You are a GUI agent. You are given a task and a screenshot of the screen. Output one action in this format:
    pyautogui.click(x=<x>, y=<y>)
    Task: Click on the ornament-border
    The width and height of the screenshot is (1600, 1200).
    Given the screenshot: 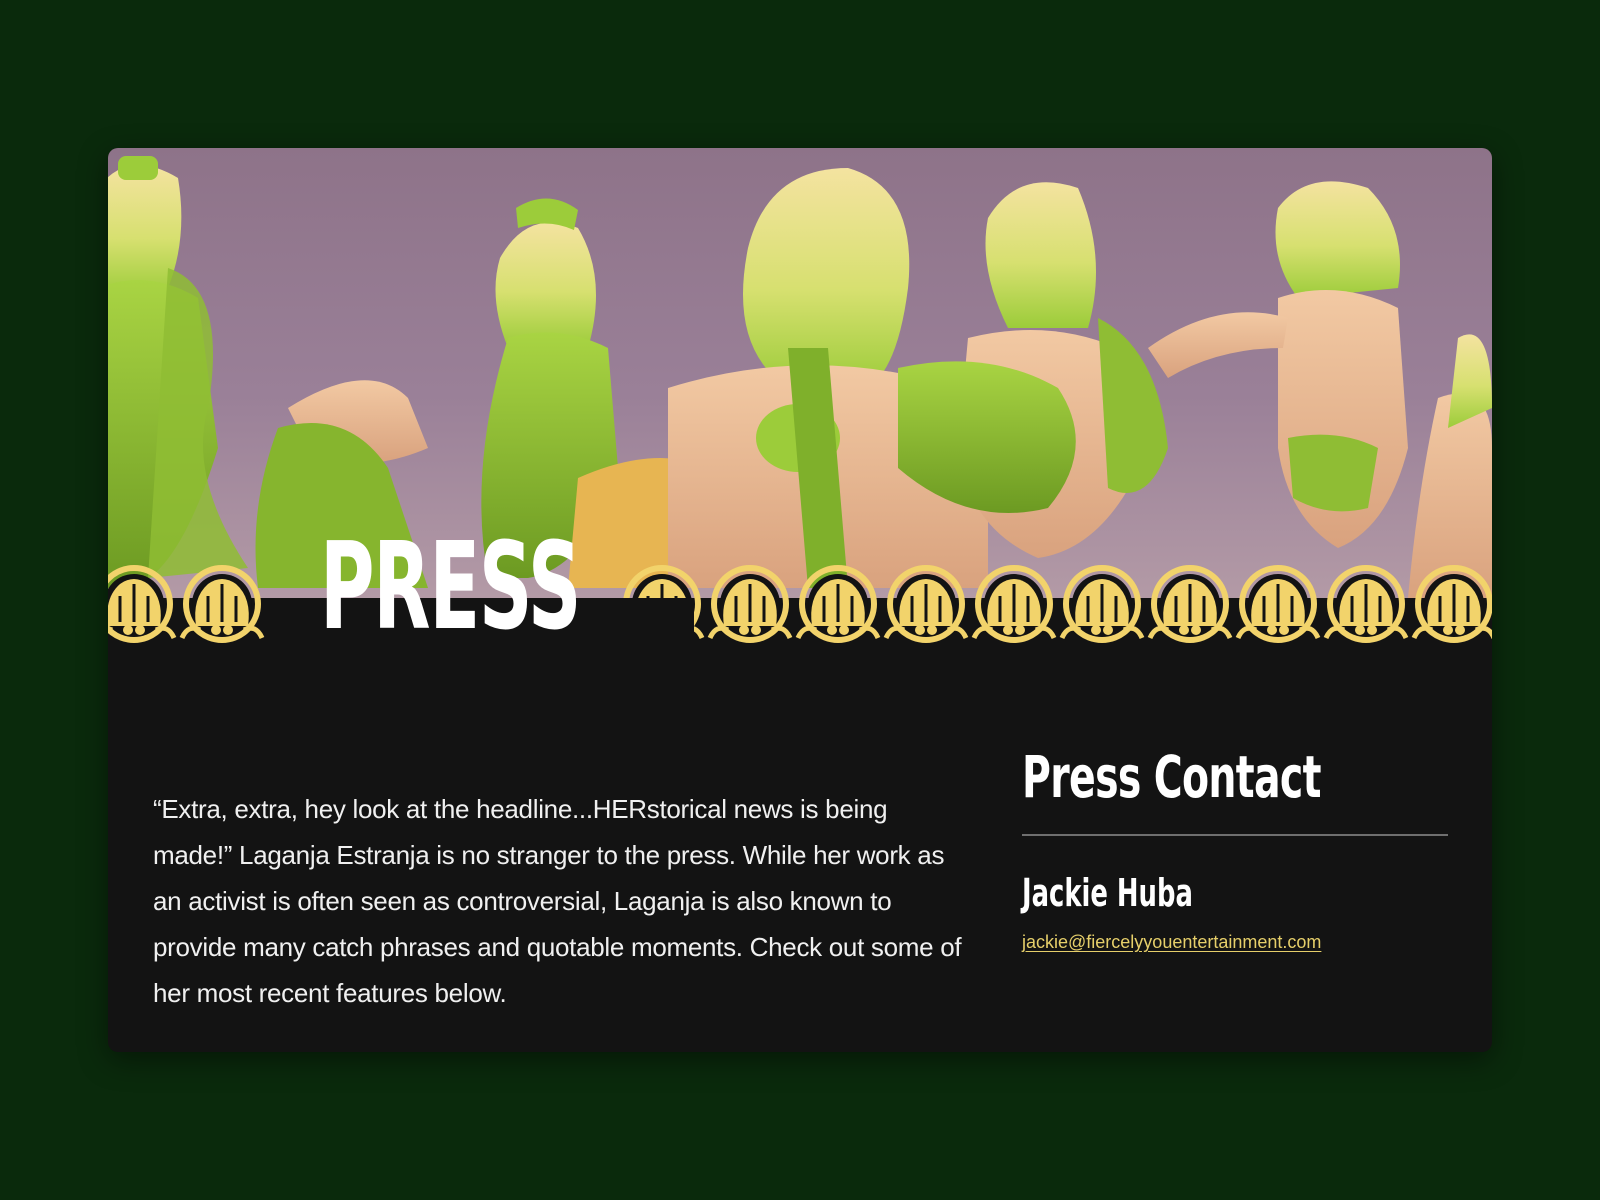 What is the action you would take?
    pyautogui.click(x=800, y=604)
    